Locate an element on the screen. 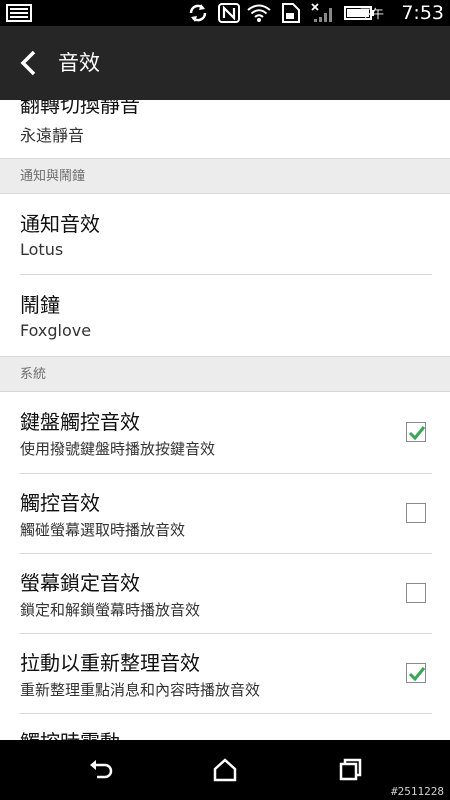 The height and width of the screenshot is (800, 450). item-summary: 使用撥號鍵盤時播放按鍵音效 is located at coordinates (118, 449).